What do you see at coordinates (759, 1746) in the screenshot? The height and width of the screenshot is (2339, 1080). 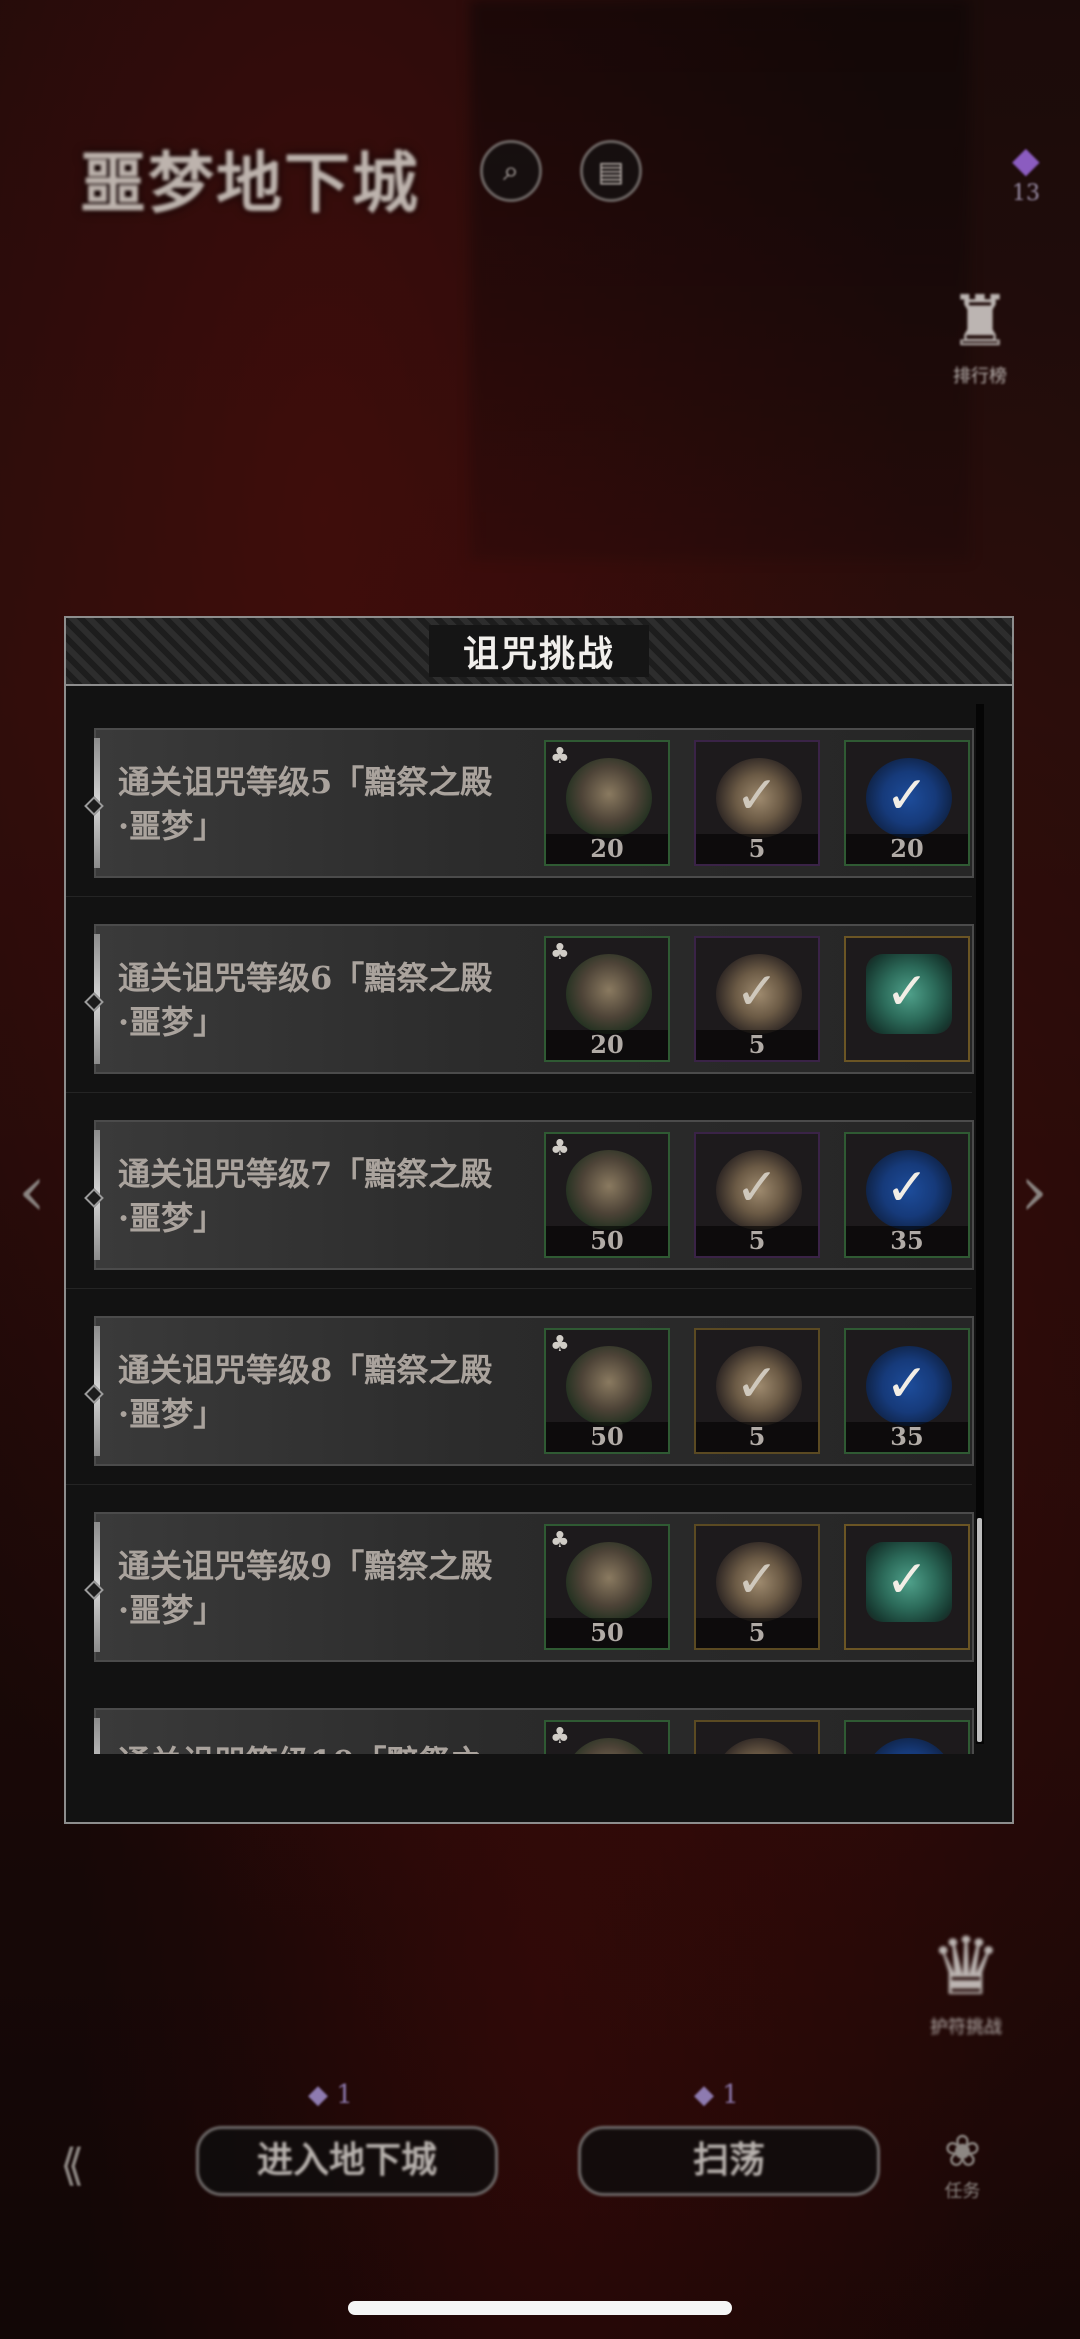 I see `coin-icon` at bounding box center [759, 1746].